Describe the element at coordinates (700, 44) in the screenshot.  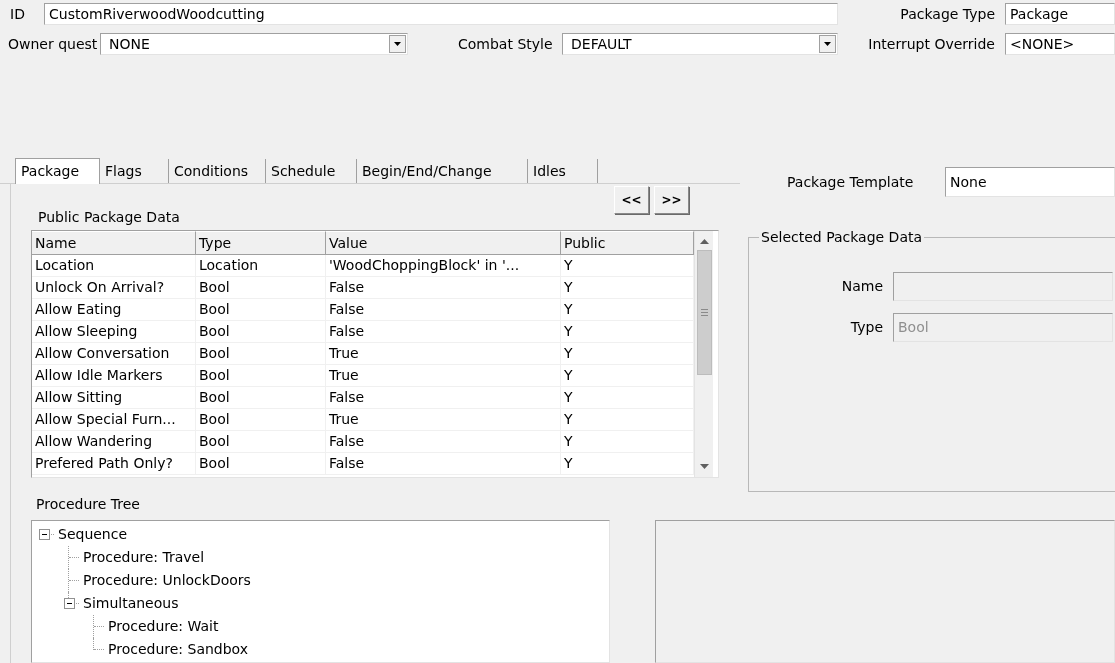
I see `combat-style-dropdown: DEFAULT` at that location.